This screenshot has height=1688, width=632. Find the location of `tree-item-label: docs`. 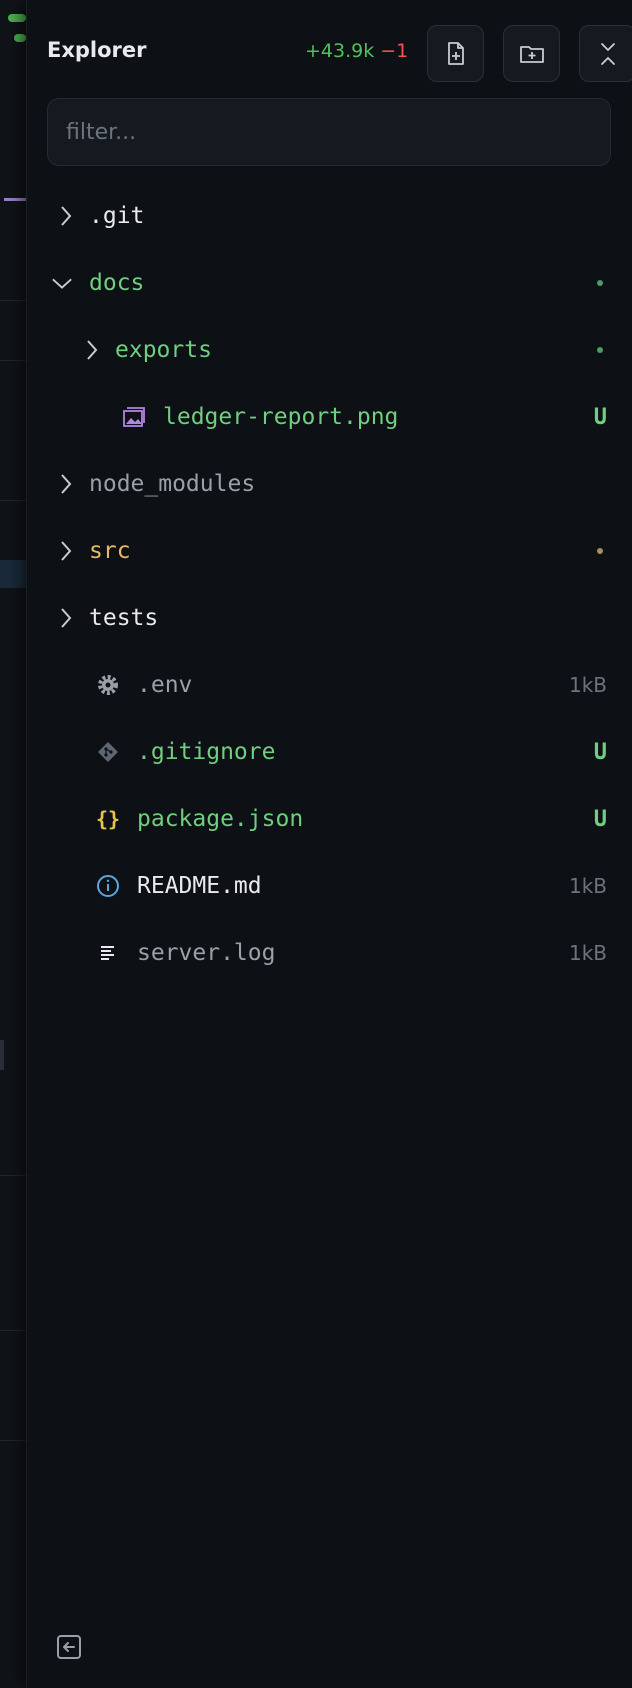

tree-item-label: docs is located at coordinates (117, 283).